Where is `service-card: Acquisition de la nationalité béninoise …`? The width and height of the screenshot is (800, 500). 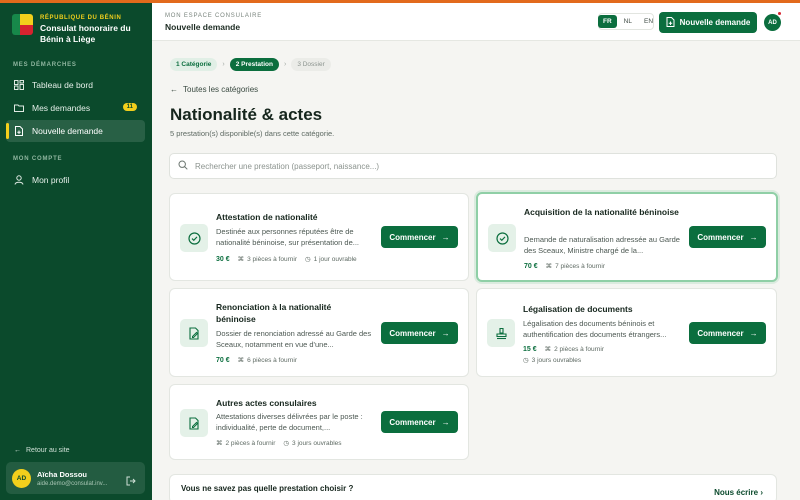 service-card: Acquisition de la nationalité béninoise … is located at coordinates (627, 237).